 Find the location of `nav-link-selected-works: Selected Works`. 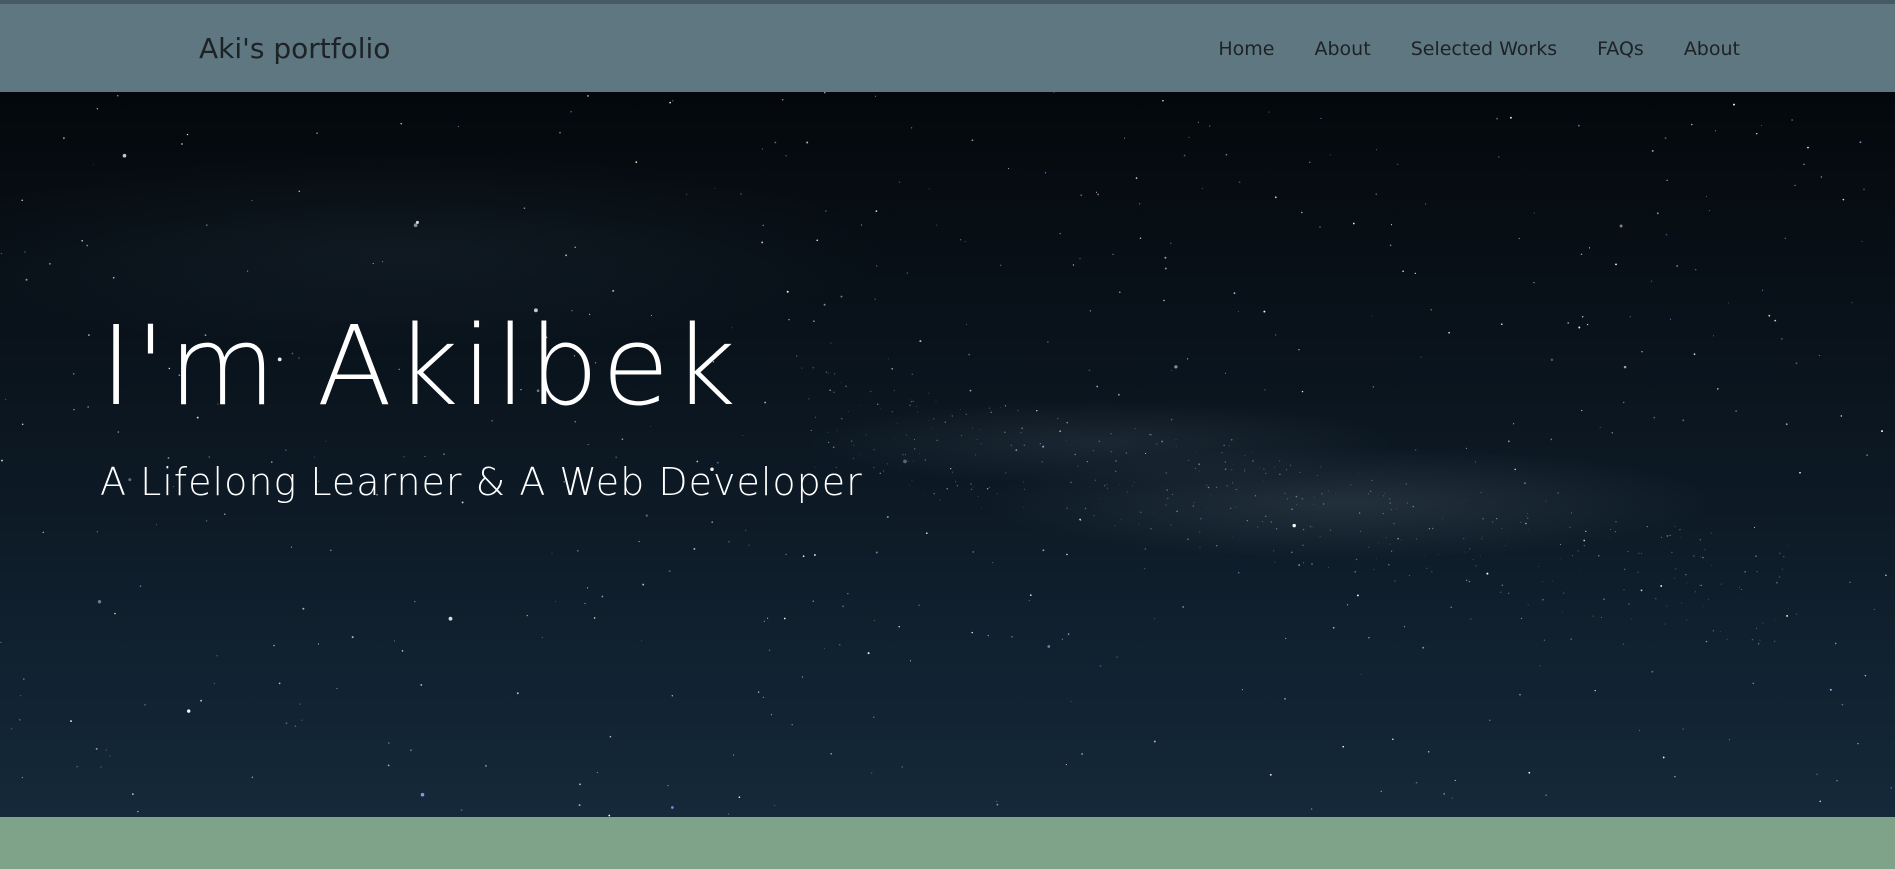

nav-link-selected-works: Selected Works is located at coordinates (1484, 49).